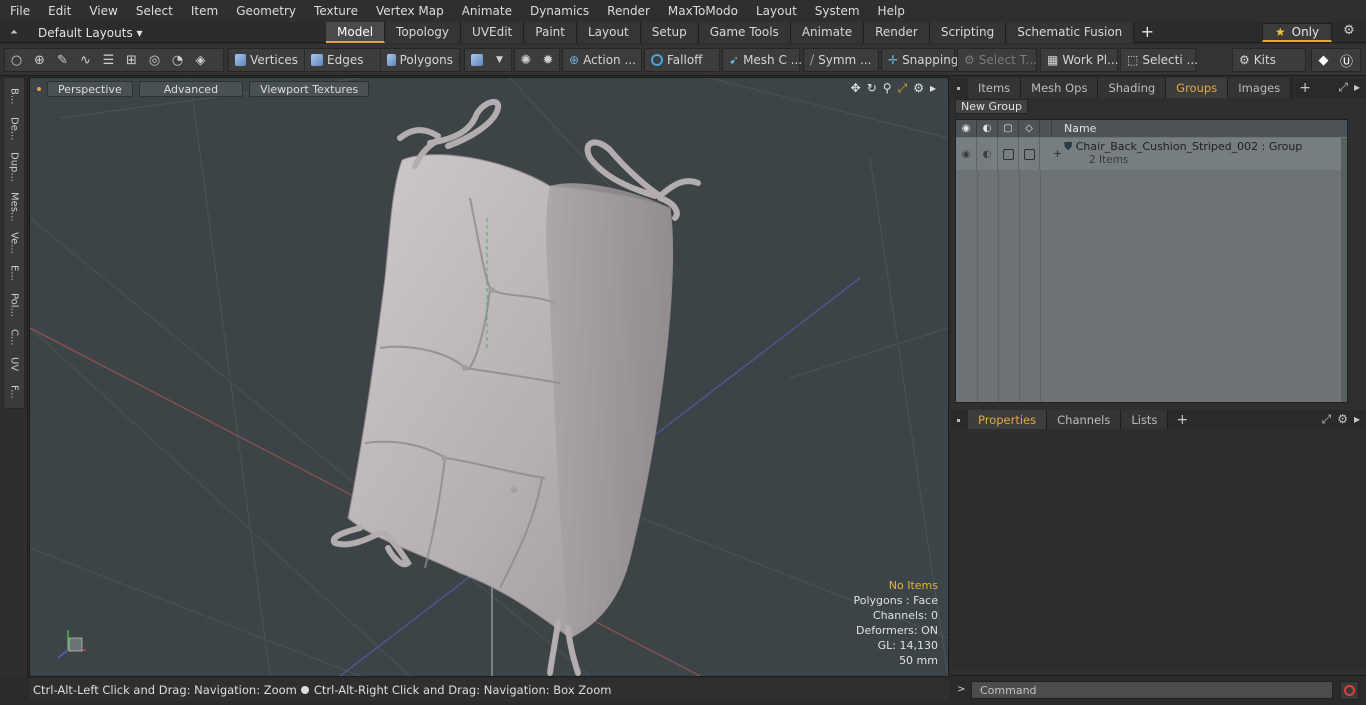  I want to click on tab-channels: Channels, so click(1084, 420).